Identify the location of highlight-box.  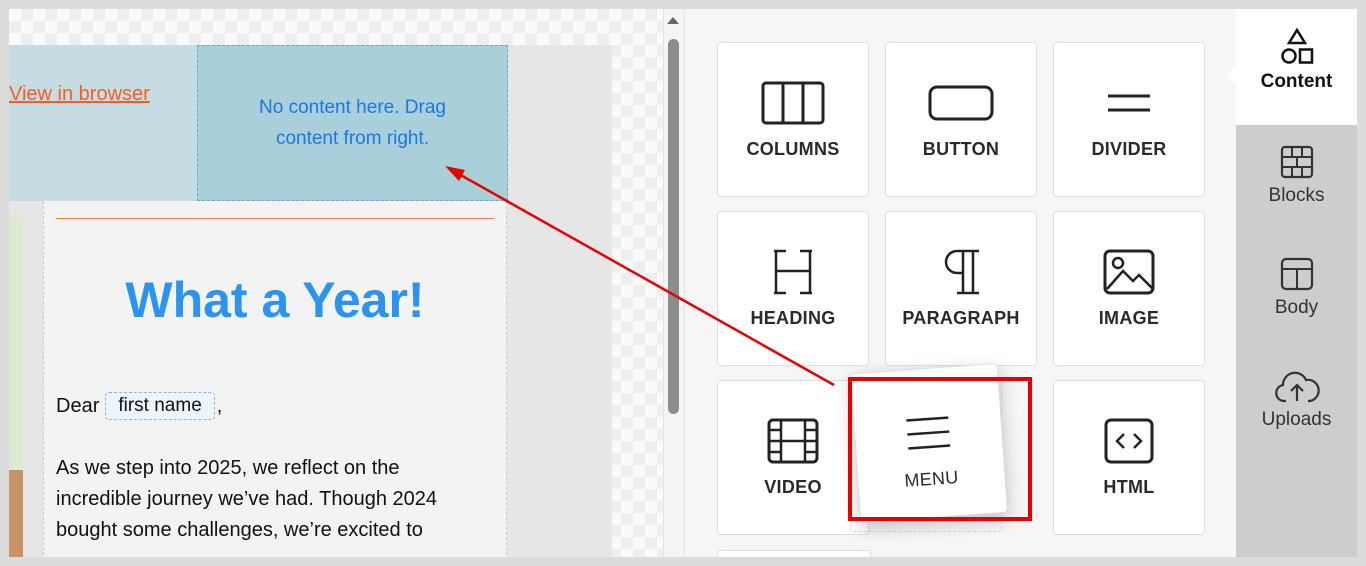
(940, 449).